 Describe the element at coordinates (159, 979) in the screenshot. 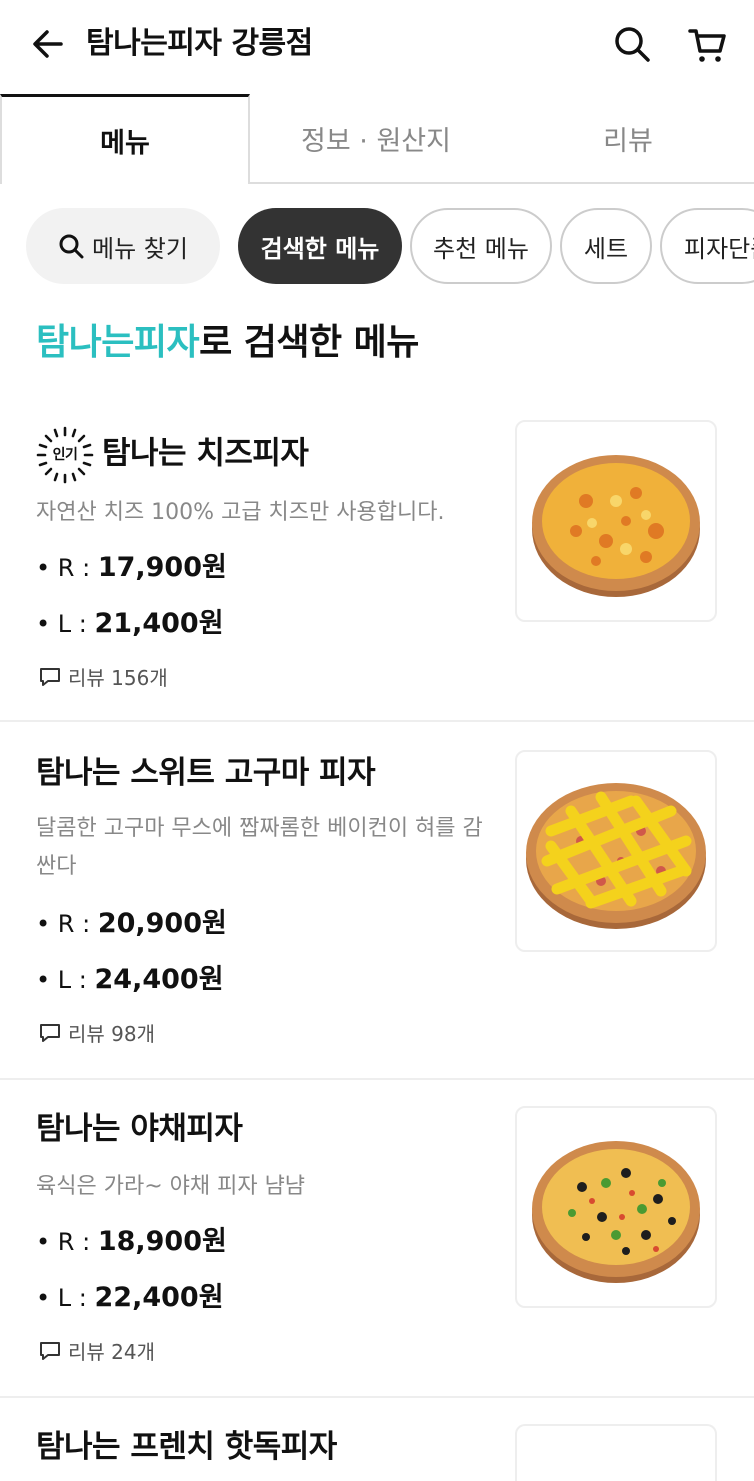

I see `price-large-amount: 24,400원` at that location.